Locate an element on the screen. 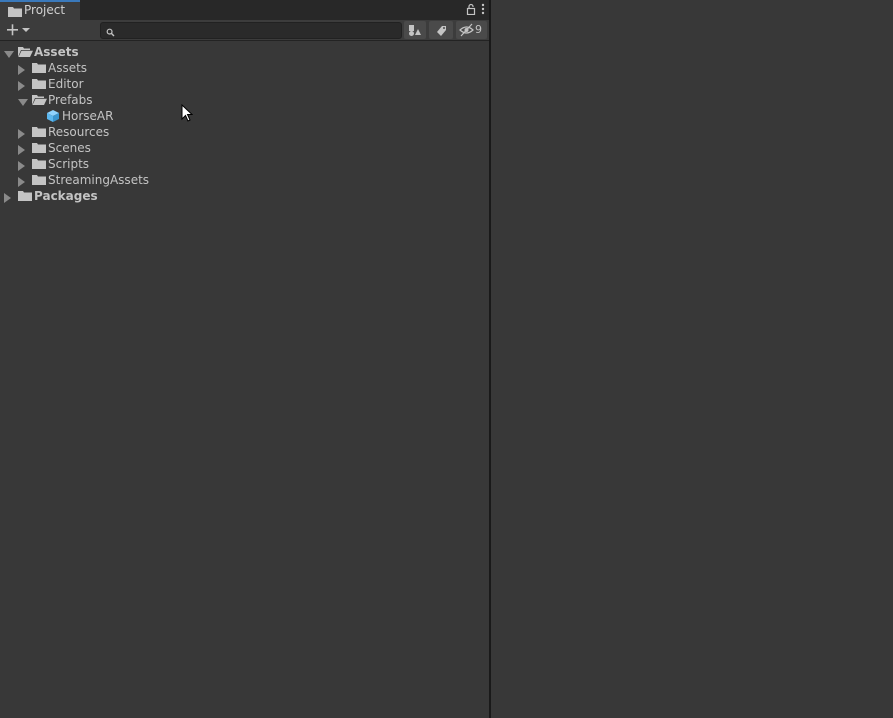 This screenshot has width=893, height=718. lock-icon is located at coordinates (471, 10).